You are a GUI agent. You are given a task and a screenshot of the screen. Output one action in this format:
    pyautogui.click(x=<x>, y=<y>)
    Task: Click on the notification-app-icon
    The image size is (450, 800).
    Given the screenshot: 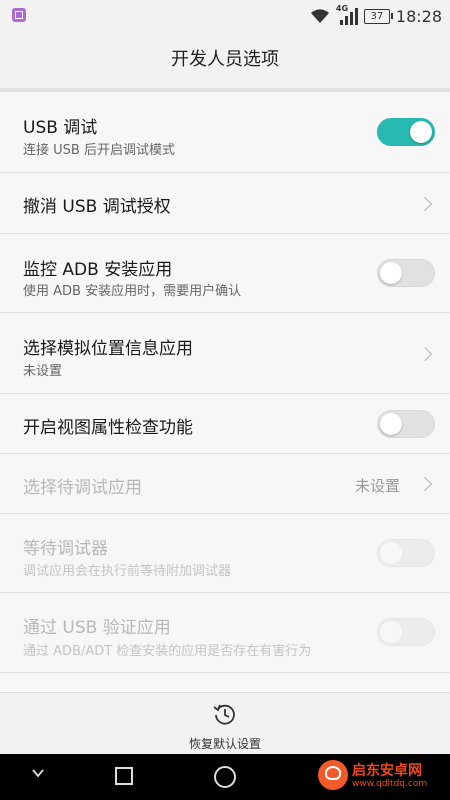 What is the action you would take?
    pyautogui.click(x=19, y=15)
    